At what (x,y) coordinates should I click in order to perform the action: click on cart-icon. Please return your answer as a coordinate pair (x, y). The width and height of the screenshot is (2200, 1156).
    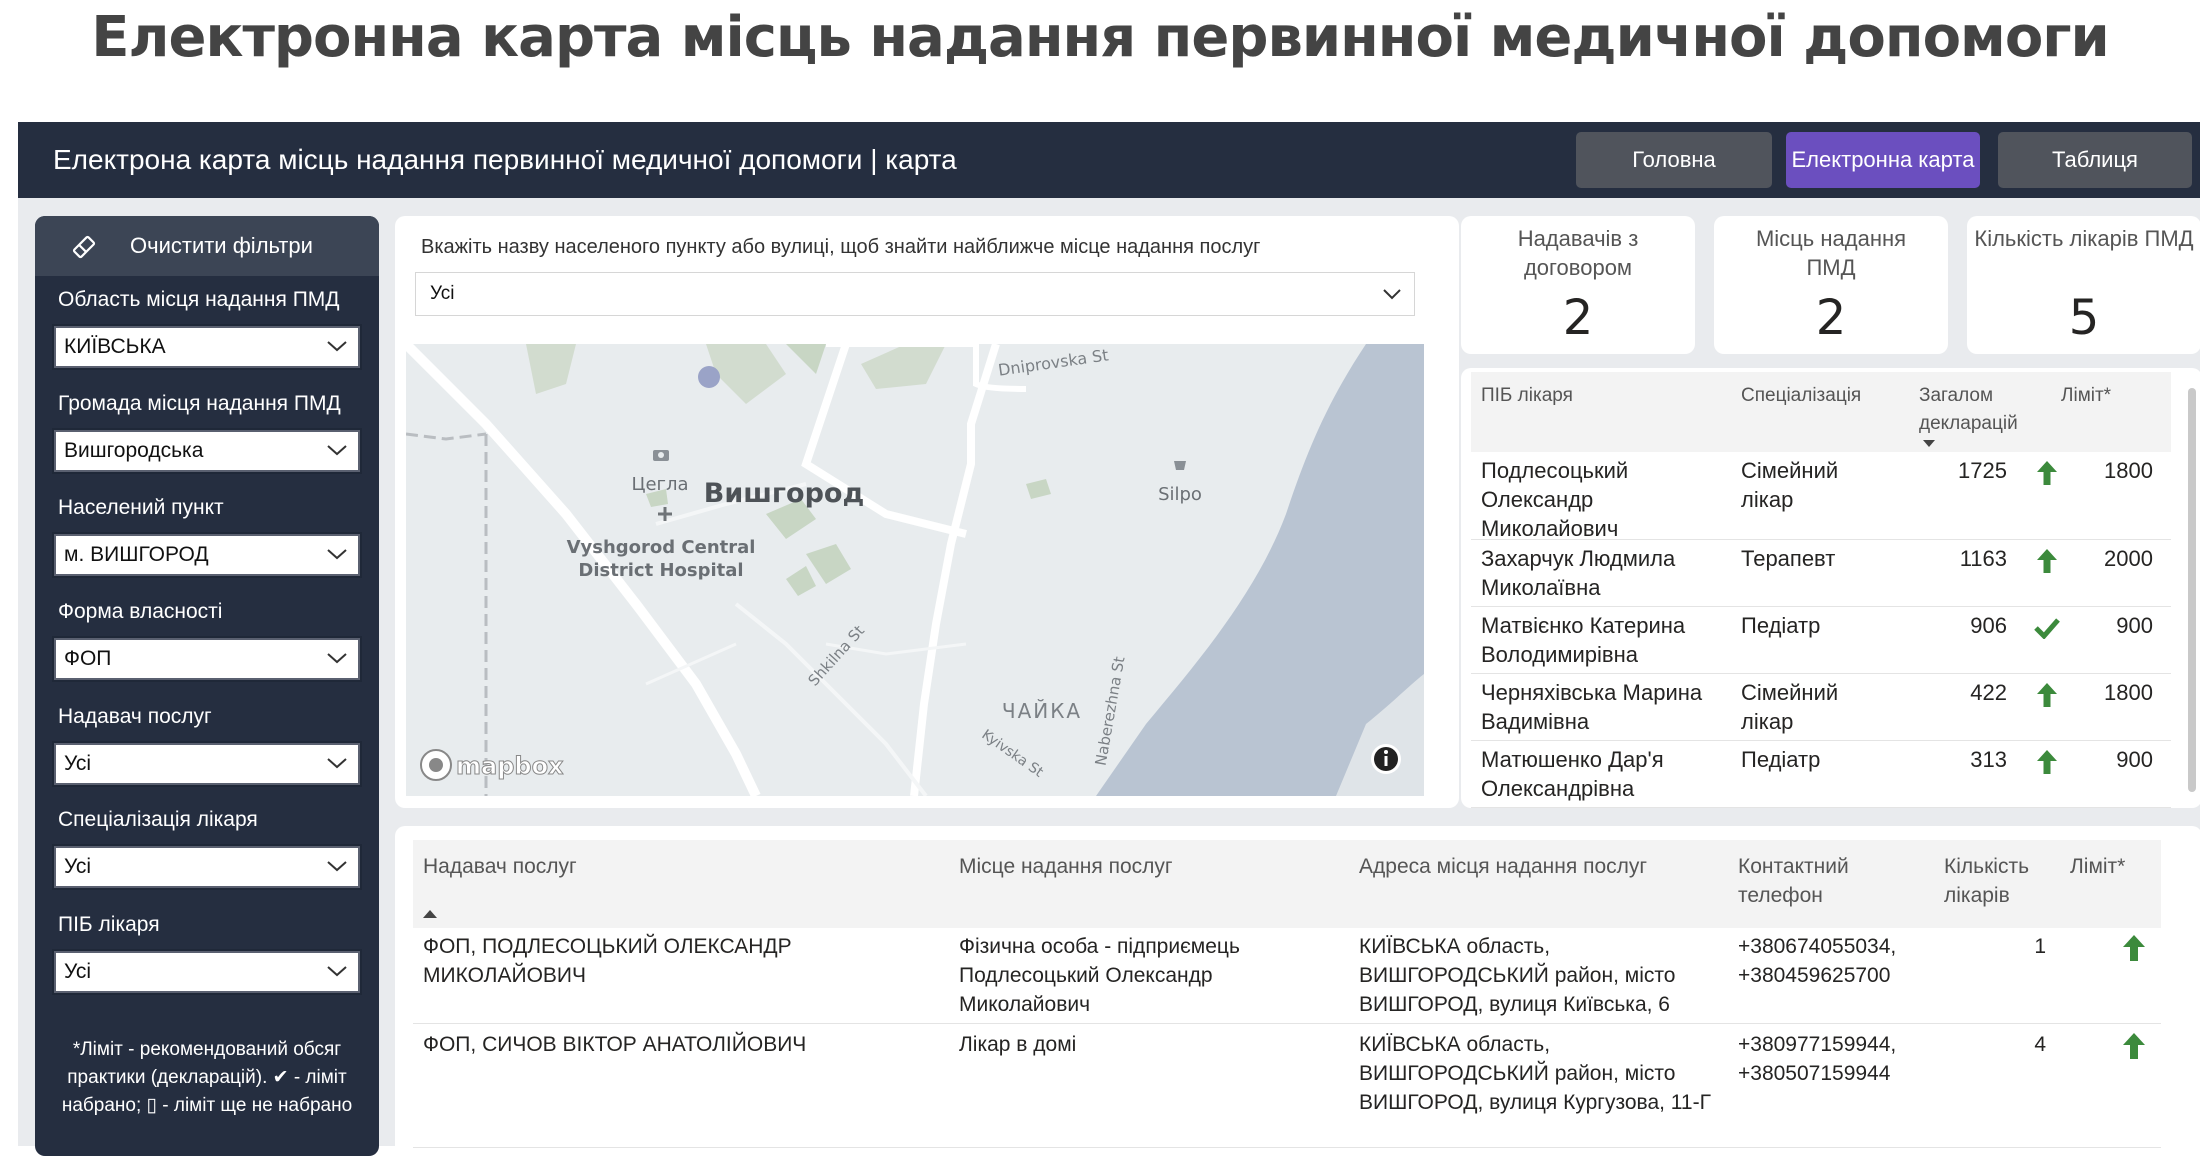
    Looking at the image, I should click on (1180, 465).